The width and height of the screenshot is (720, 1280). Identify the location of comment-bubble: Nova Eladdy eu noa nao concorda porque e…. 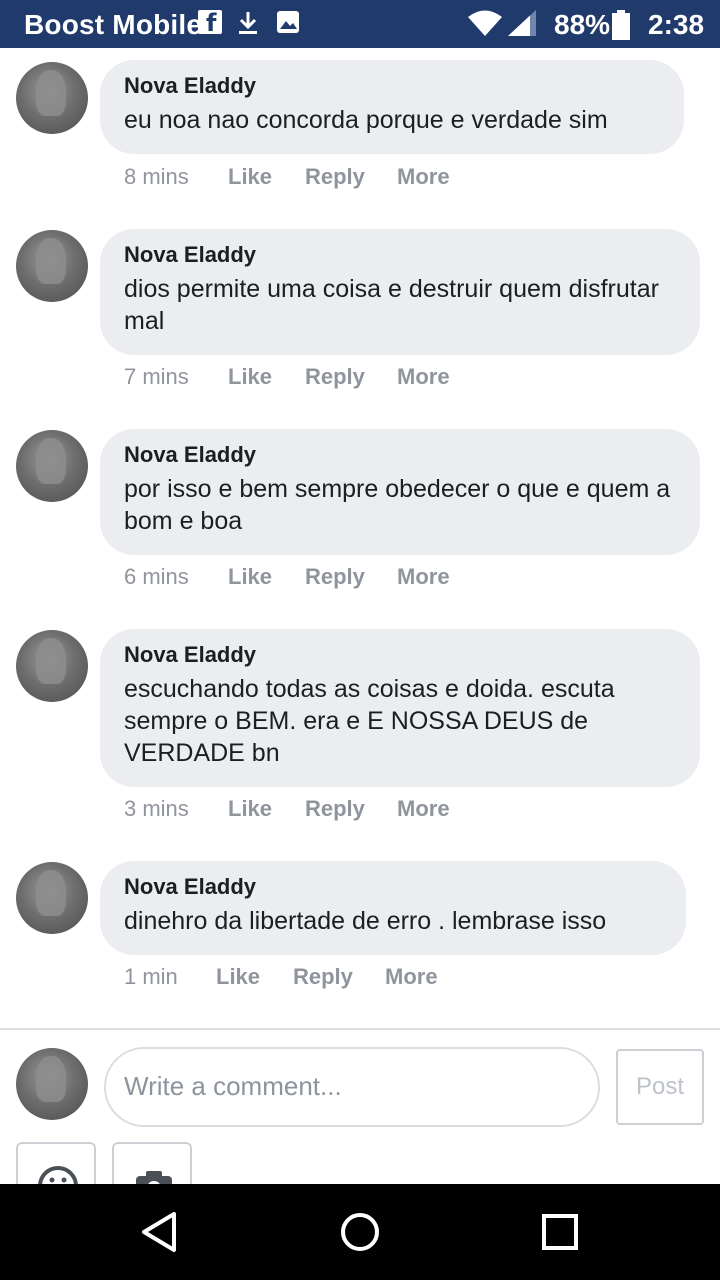
(392, 107).